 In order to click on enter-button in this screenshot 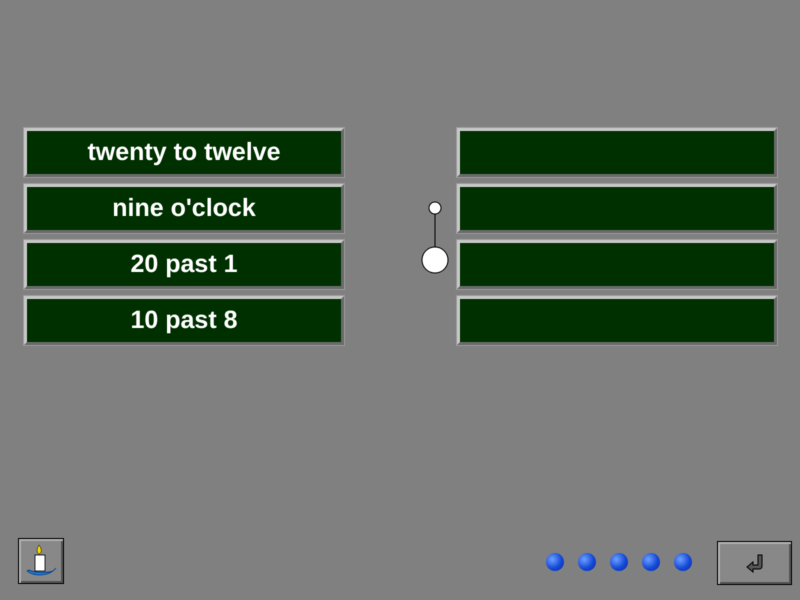, I will do `click(754, 563)`.